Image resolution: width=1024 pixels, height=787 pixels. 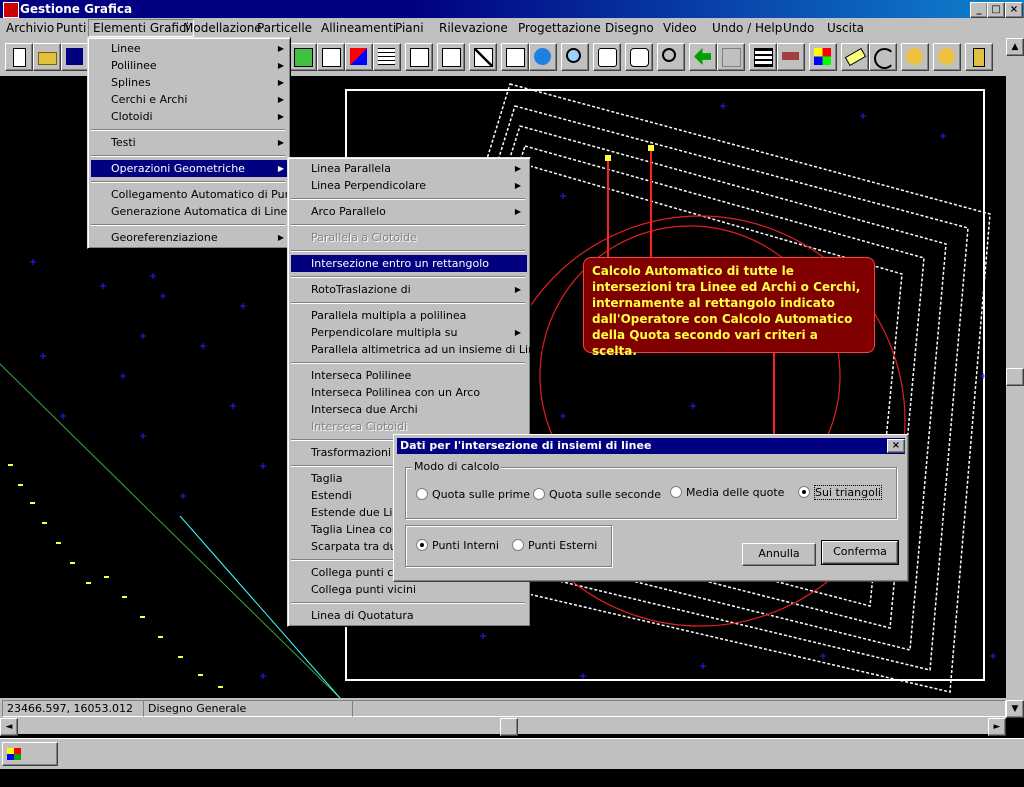 I want to click on horizontal-scroll-thumb, so click(x=509, y=727).